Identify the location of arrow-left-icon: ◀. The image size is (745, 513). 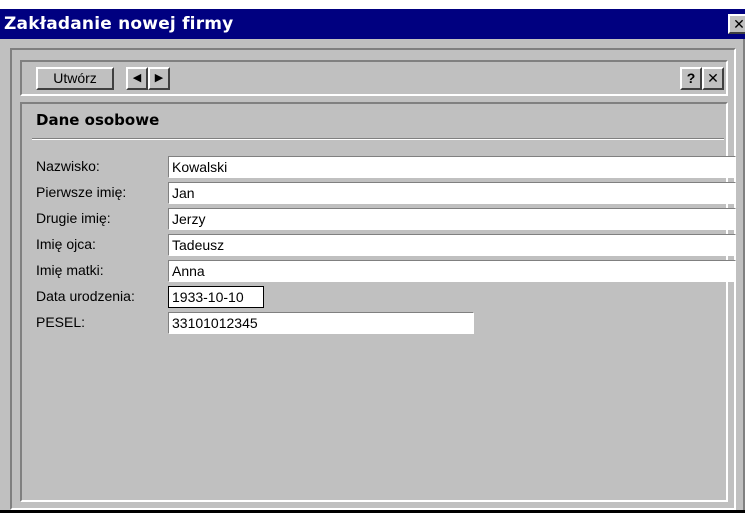
(137, 78).